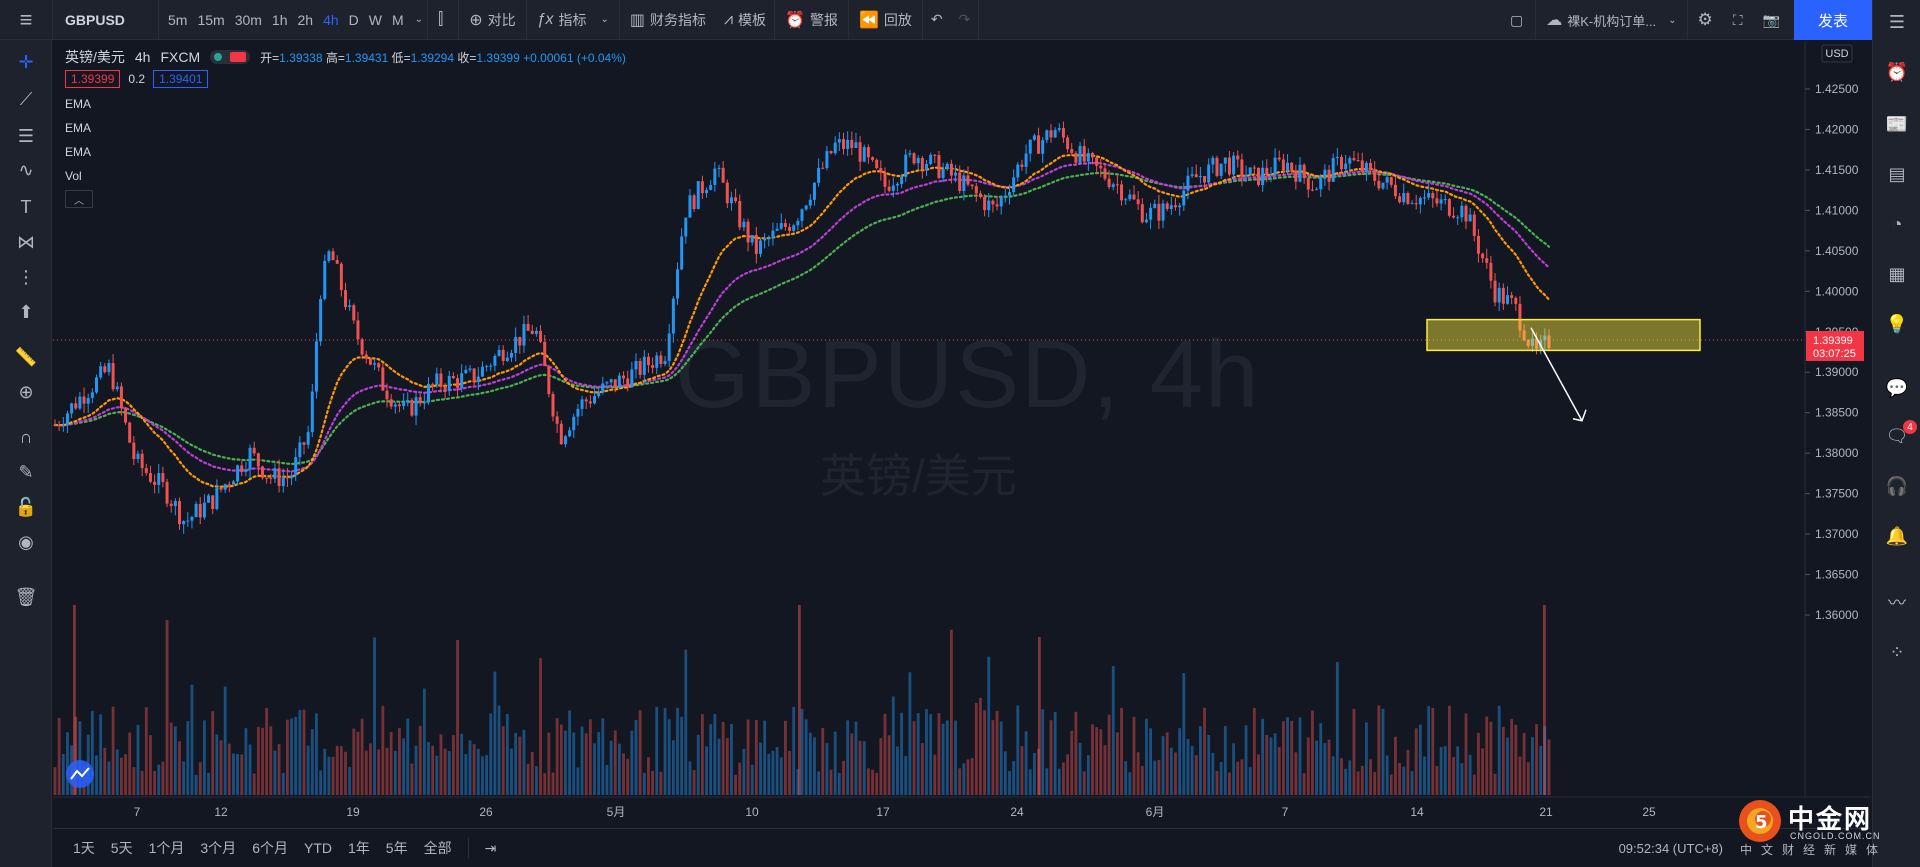 The image size is (1920, 867). Describe the element at coordinates (177, 20) in the screenshot. I see `interval-5m: 5m` at that location.